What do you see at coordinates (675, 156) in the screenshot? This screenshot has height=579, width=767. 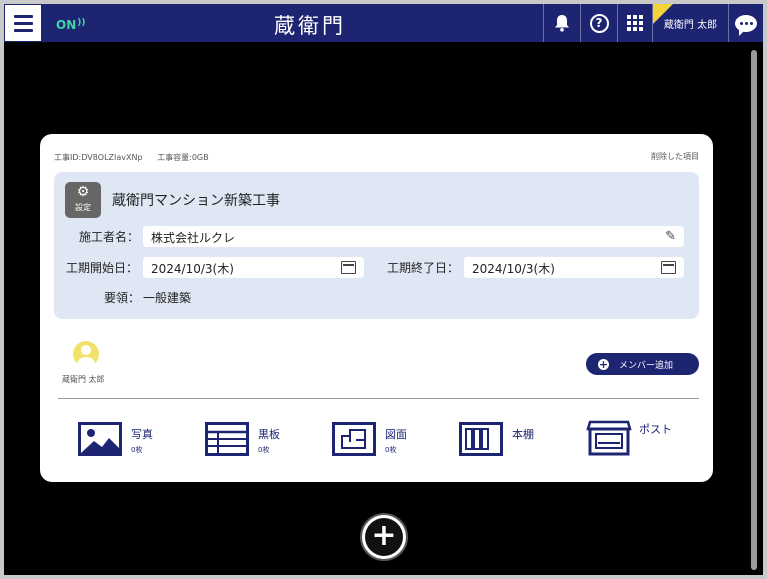 I see `deleted-items-link: 削除した項目` at bounding box center [675, 156].